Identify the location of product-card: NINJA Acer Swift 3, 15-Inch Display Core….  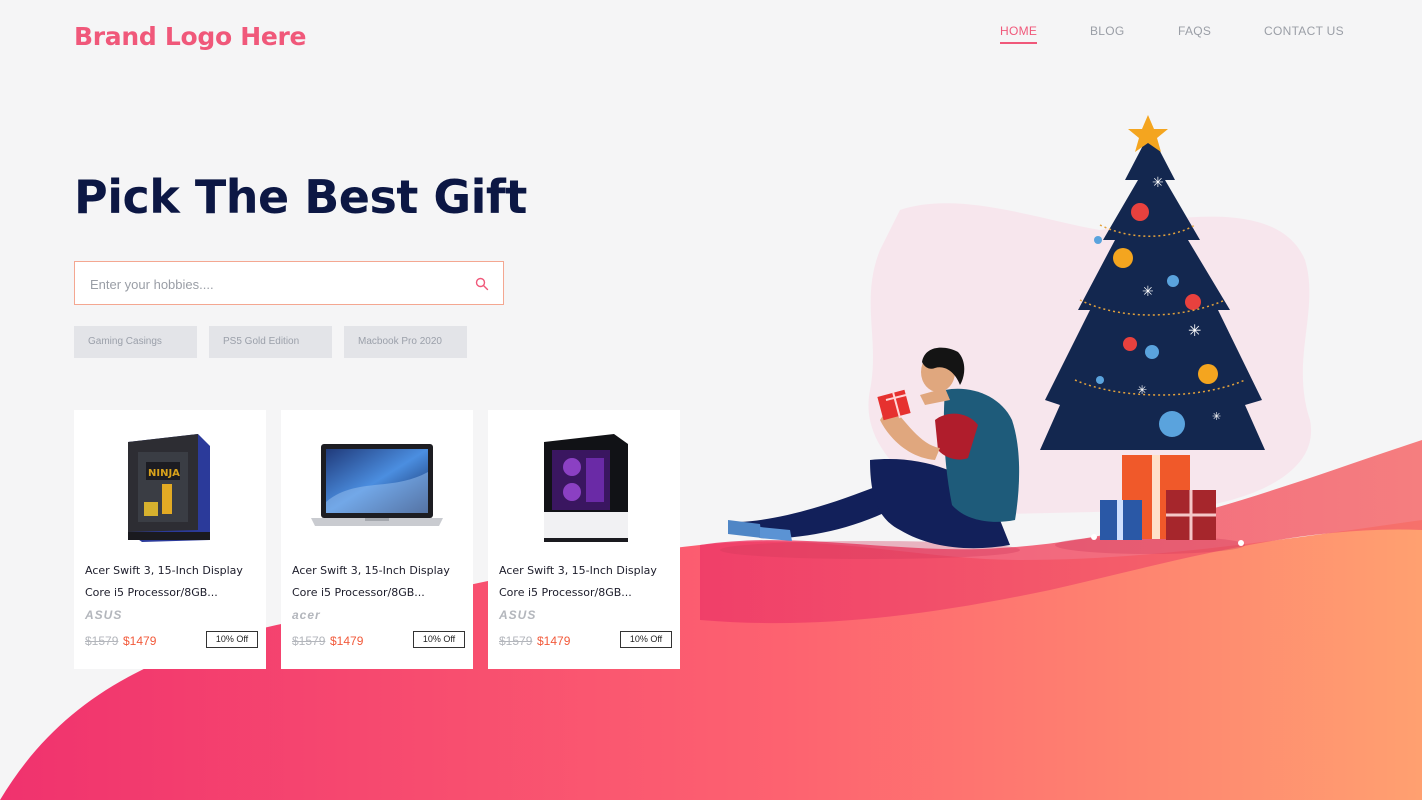
(170, 539).